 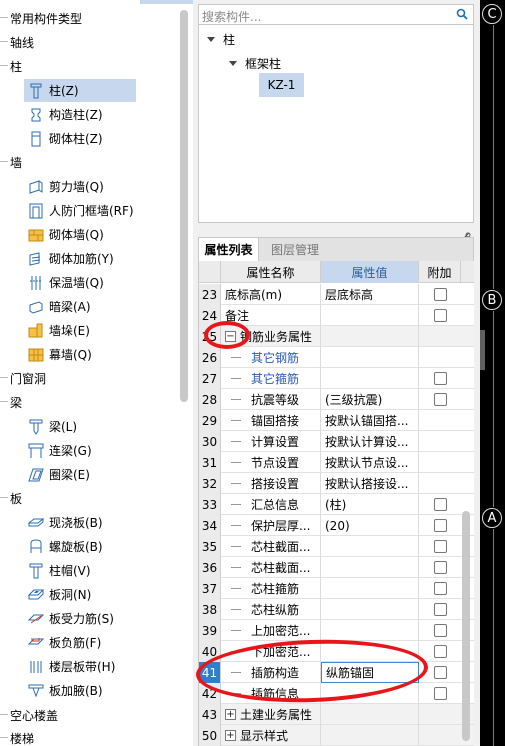 I want to click on table-row: 26 其它钢筋, so click(x=336, y=357).